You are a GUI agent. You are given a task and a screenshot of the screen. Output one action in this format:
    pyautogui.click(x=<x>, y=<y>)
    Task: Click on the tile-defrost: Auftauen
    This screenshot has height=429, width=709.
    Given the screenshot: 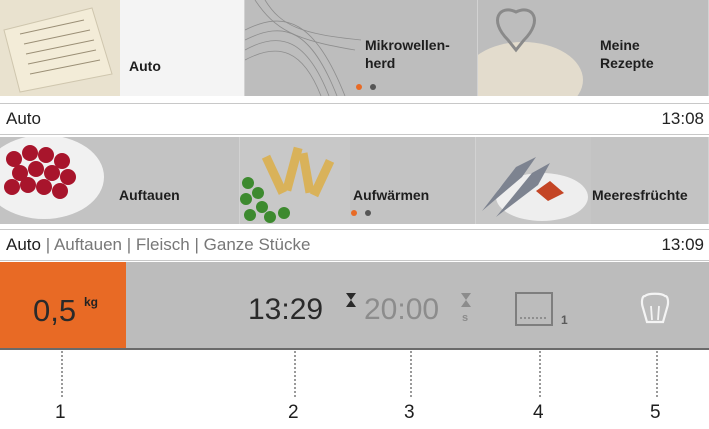 What is the action you would take?
    pyautogui.click(x=120, y=180)
    